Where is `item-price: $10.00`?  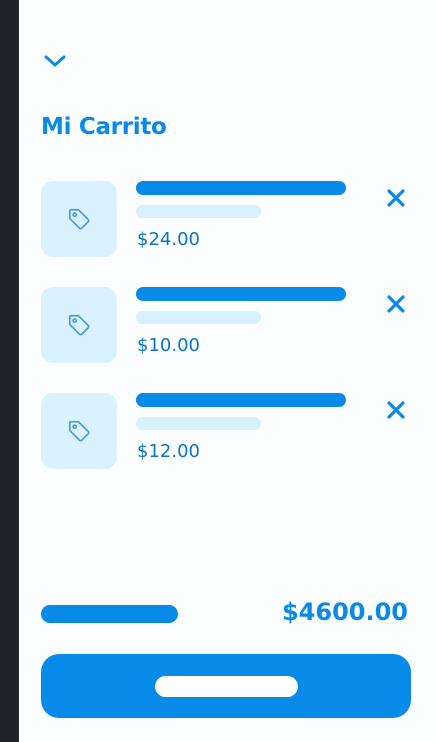 item-price: $10.00 is located at coordinates (168, 345).